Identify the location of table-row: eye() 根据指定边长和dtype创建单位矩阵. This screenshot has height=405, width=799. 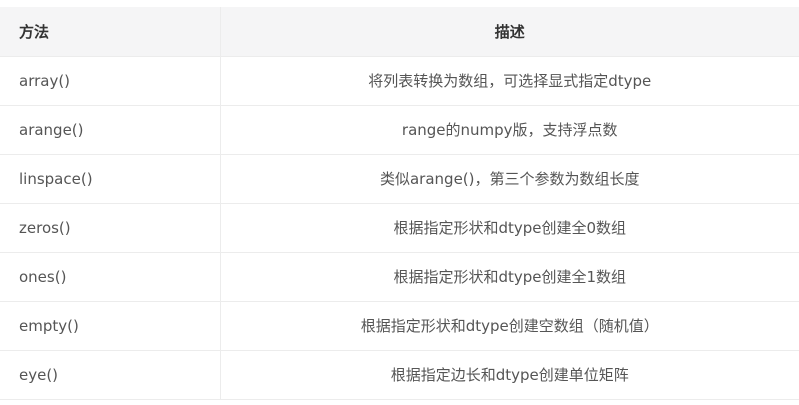
(399, 374).